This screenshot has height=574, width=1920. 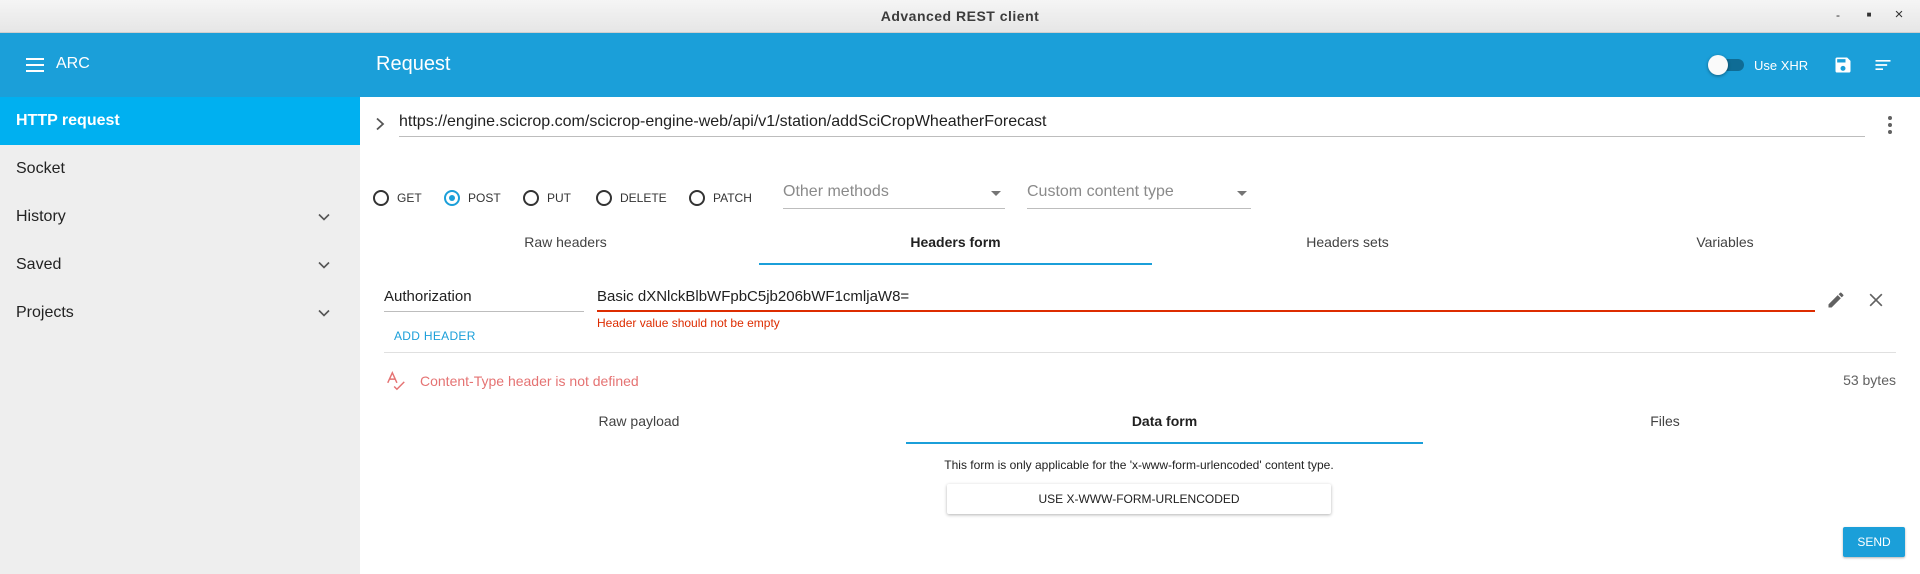 What do you see at coordinates (732, 198) in the screenshot?
I see `method-label: PATCH` at bounding box center [732, 198].